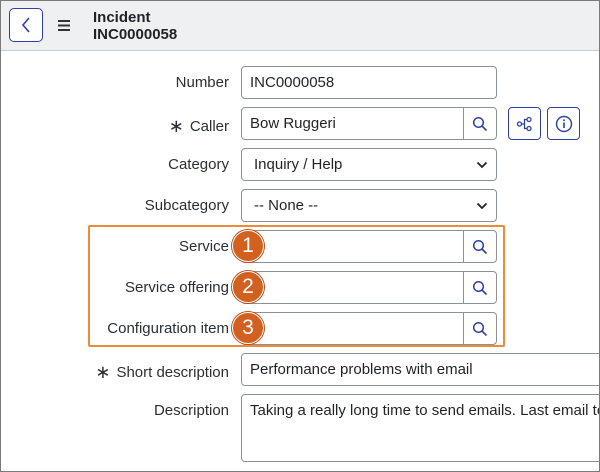 This screenshot has width=600, height=472. I want to click on caller-label-text: Caller, so click(209, 126).